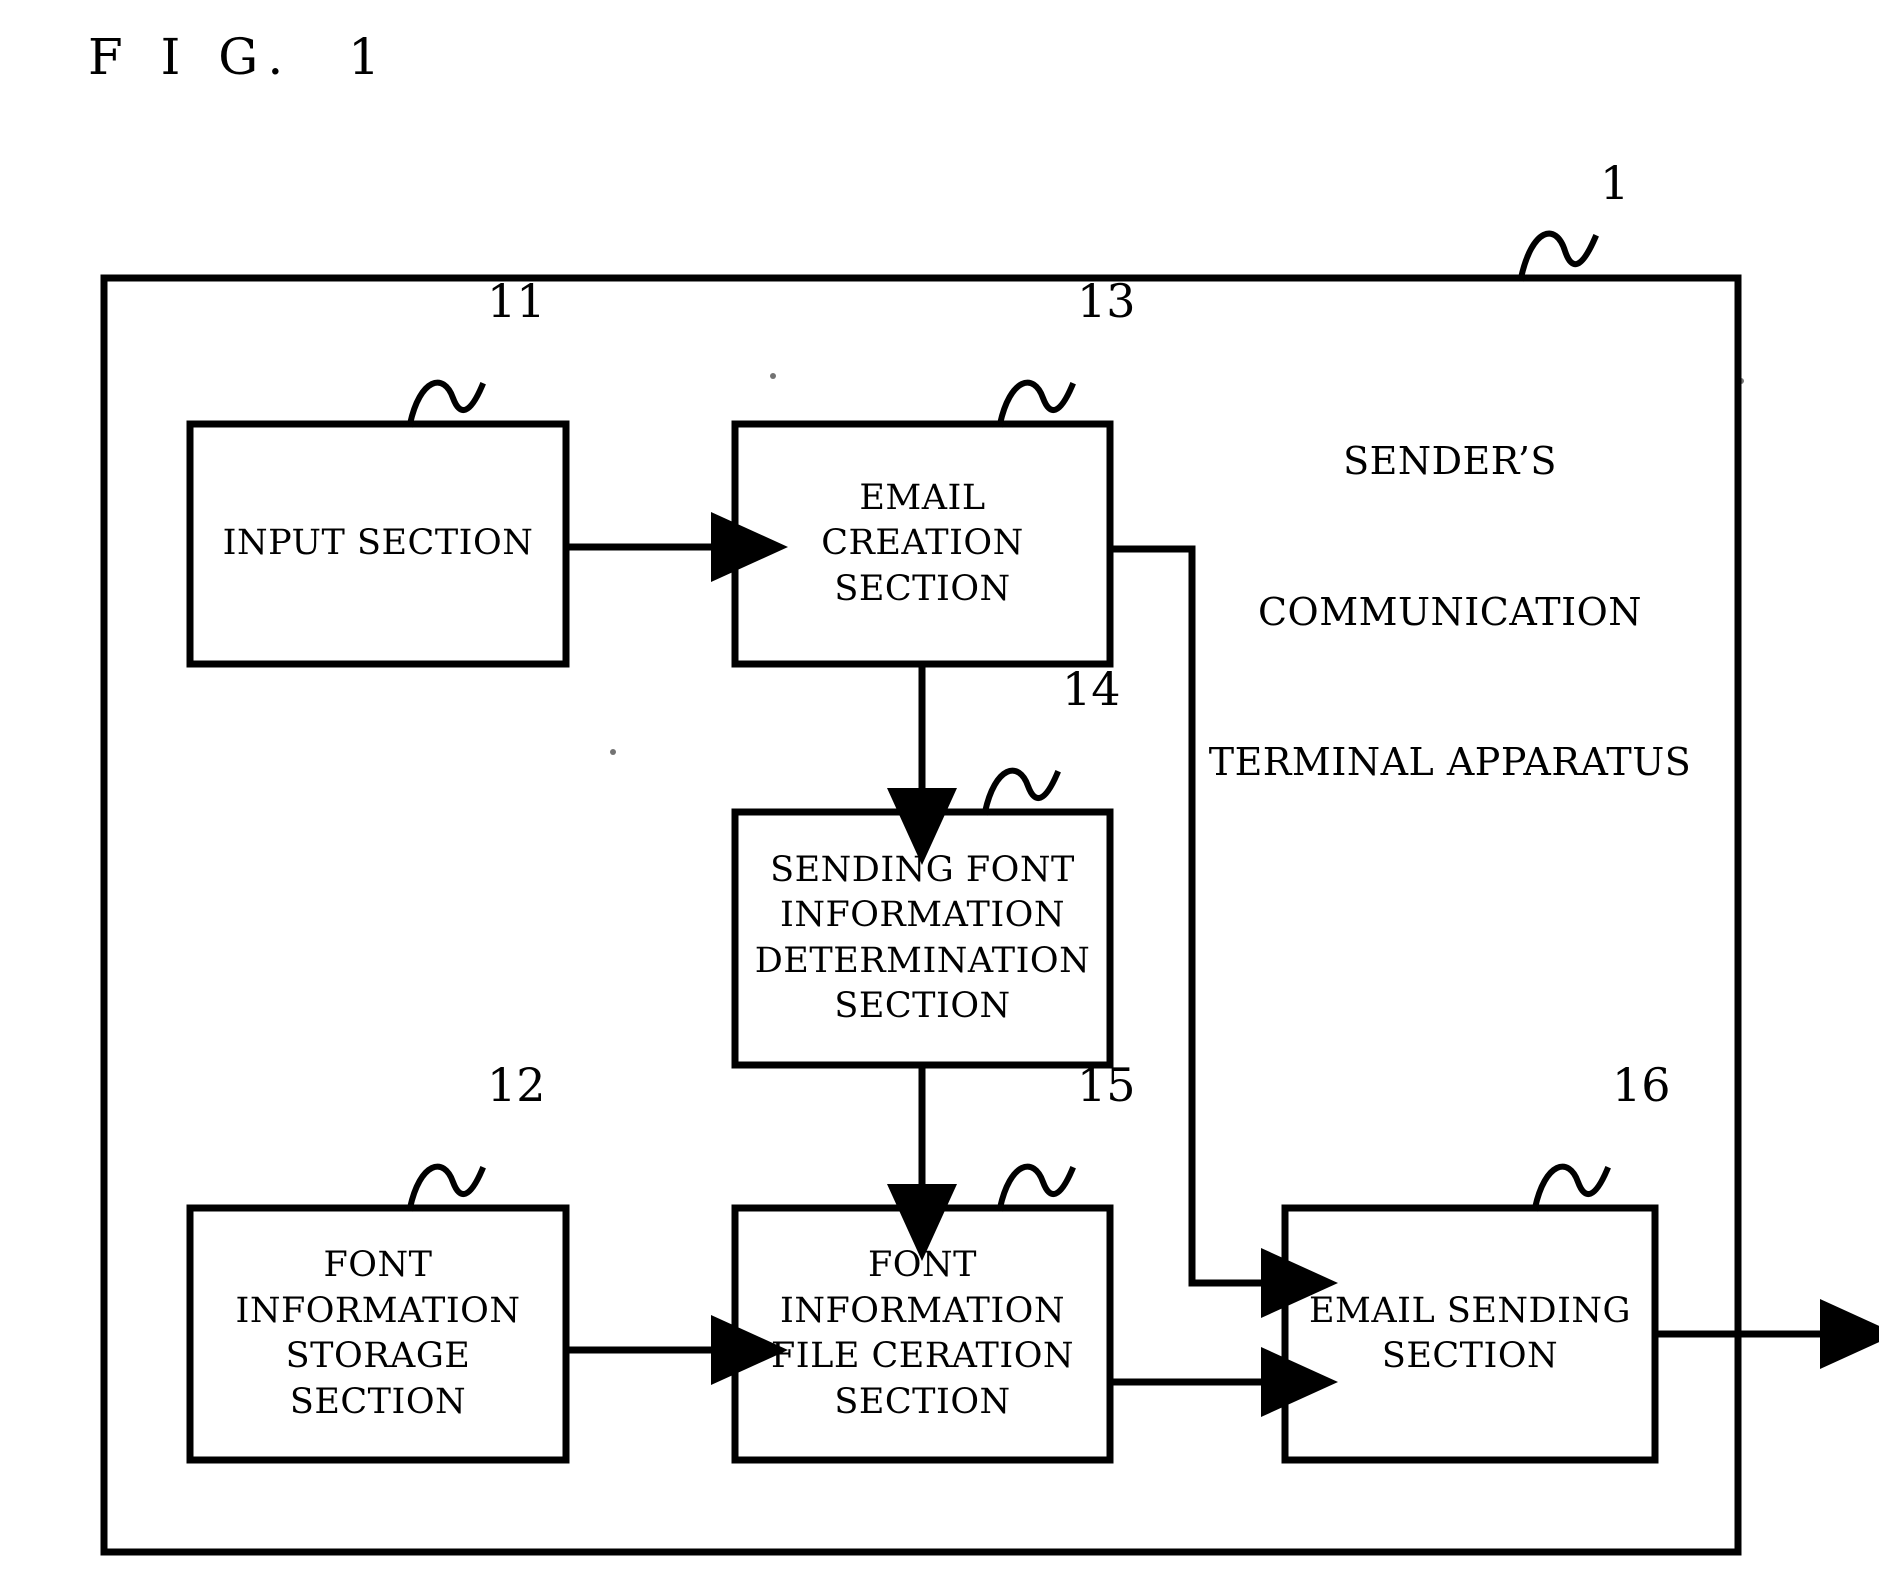  Describe the element at coordinates (922, 869) in the screenshot. I see `sfidt-line-1: SENDING FONT` at that location.